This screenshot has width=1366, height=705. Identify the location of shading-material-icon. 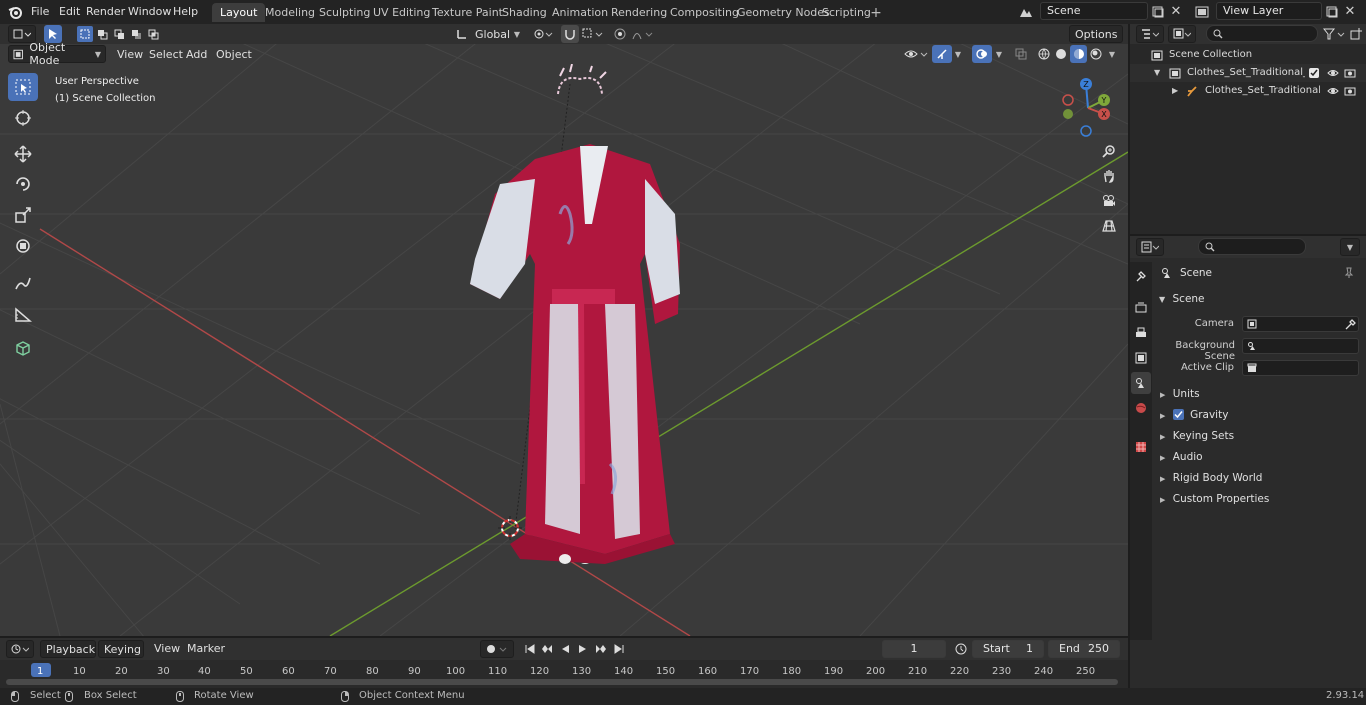
(1078, 54).